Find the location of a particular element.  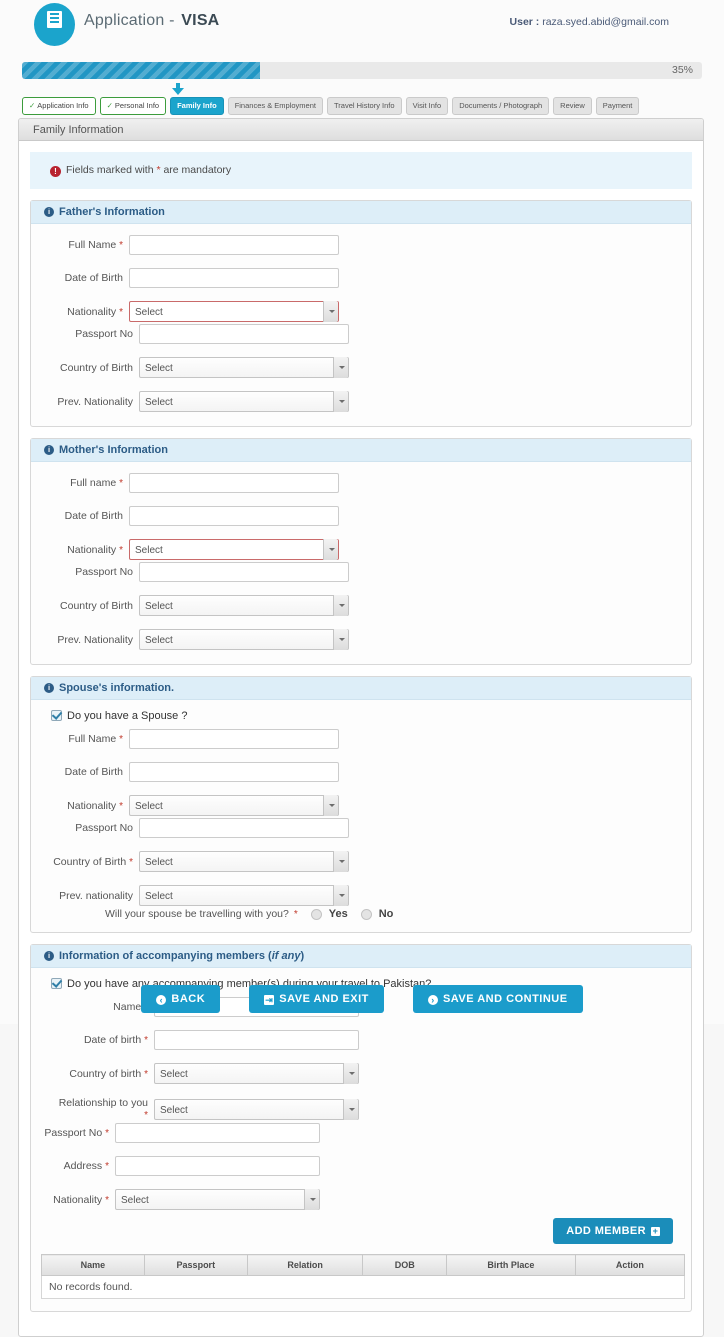

field-mother-dob: Date of Birth is located at coordinates (197, 516).